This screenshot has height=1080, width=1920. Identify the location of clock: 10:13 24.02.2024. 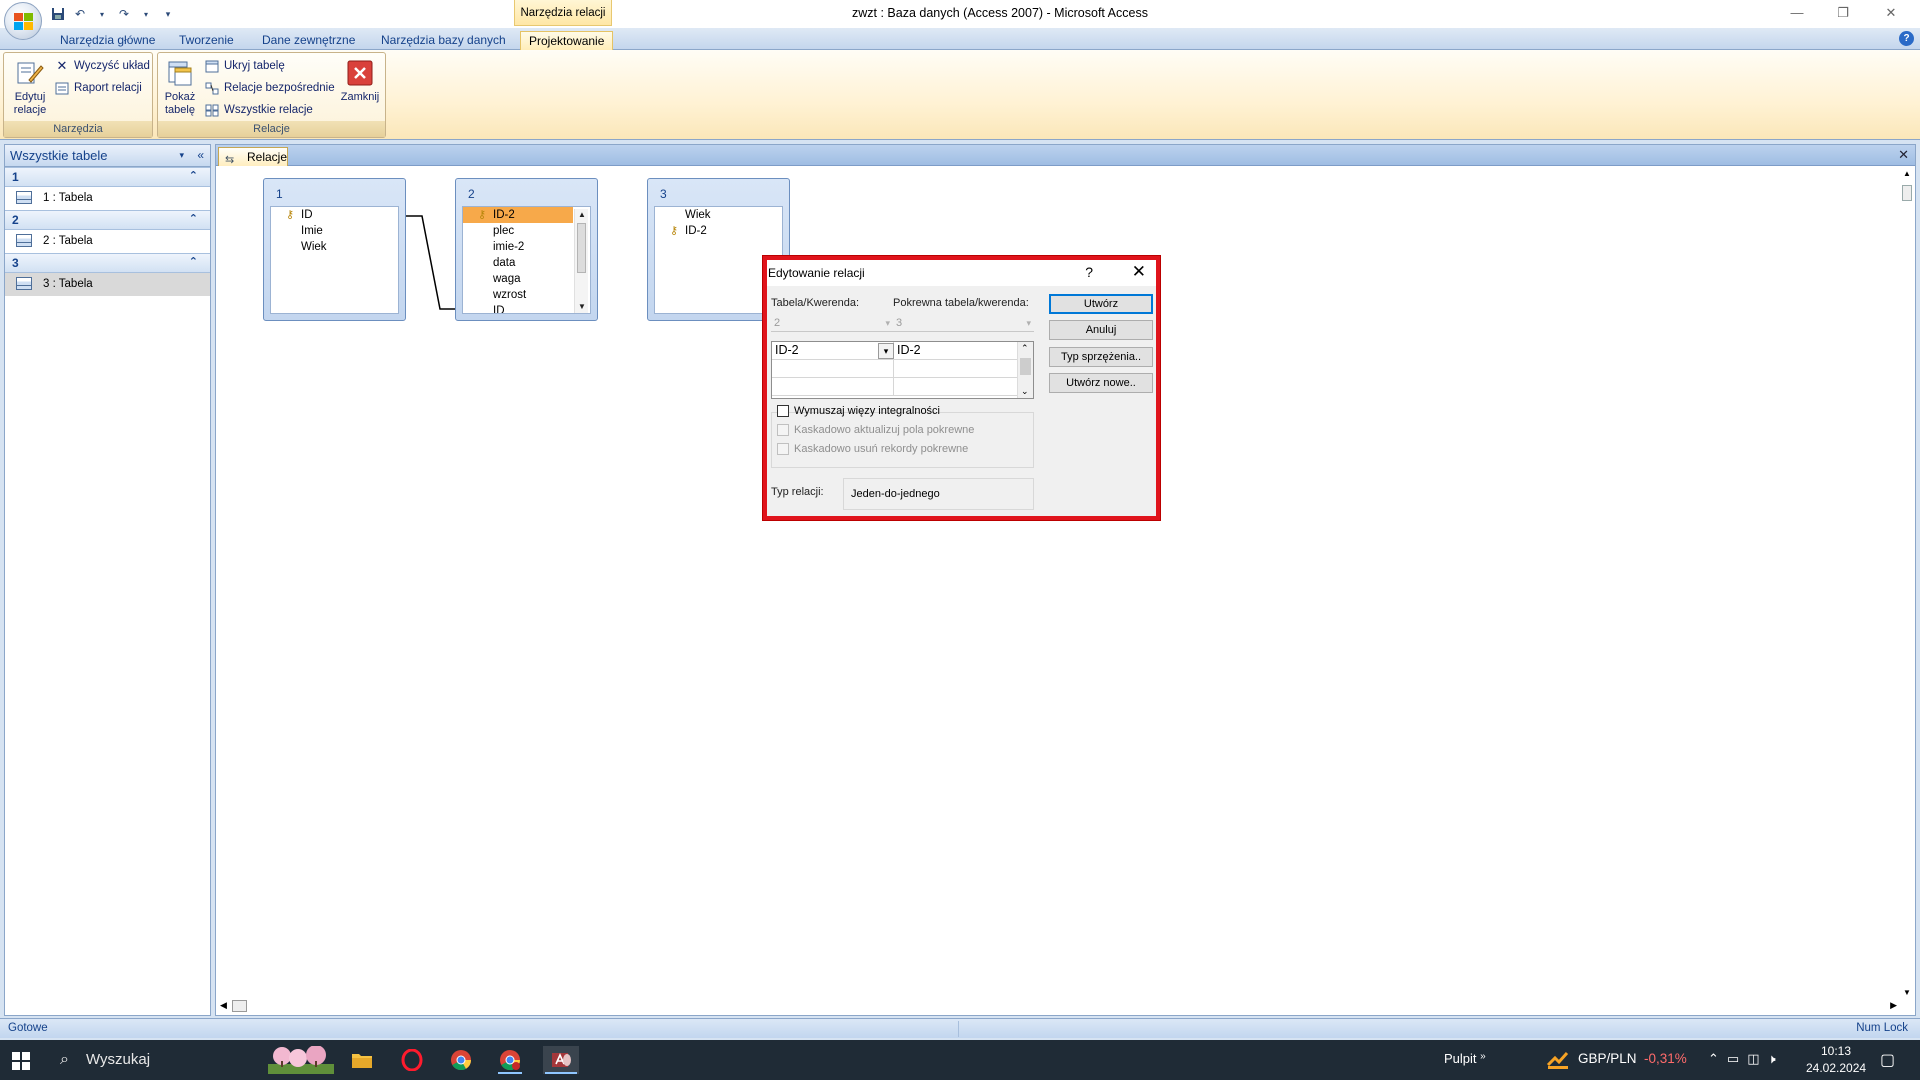
(1836, 1060).